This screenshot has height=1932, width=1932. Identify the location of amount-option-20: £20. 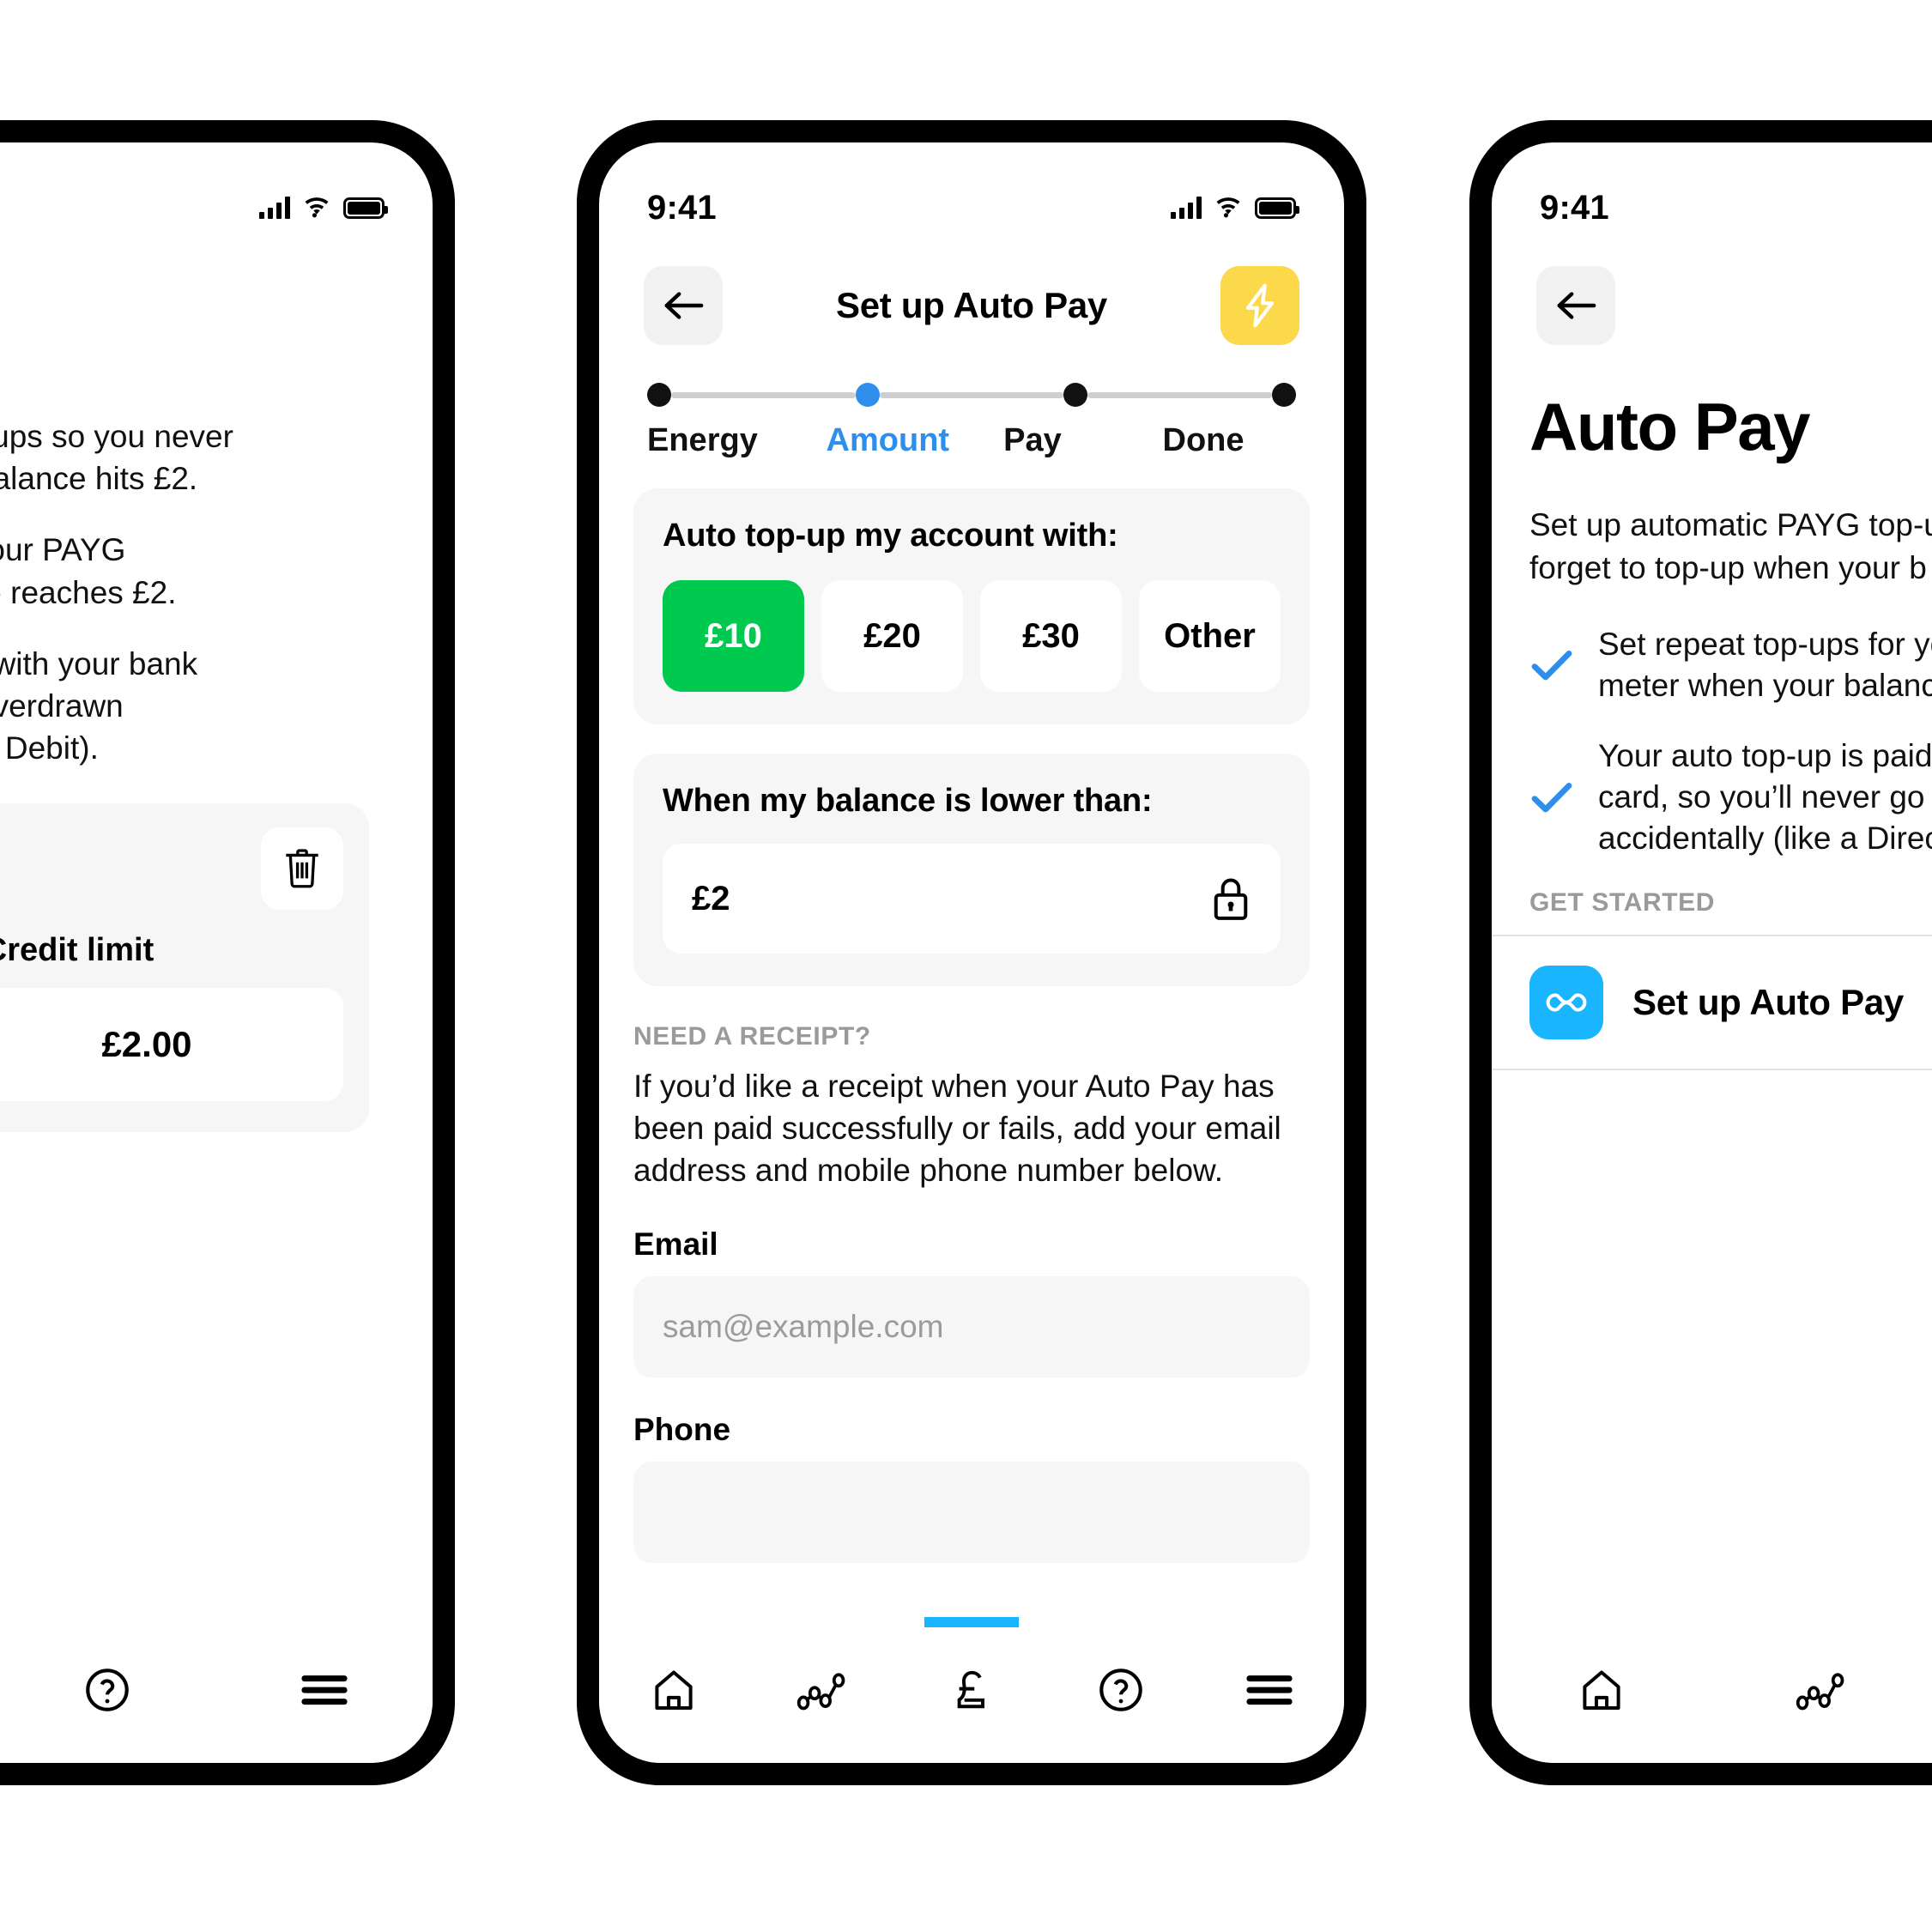
(892, 636).